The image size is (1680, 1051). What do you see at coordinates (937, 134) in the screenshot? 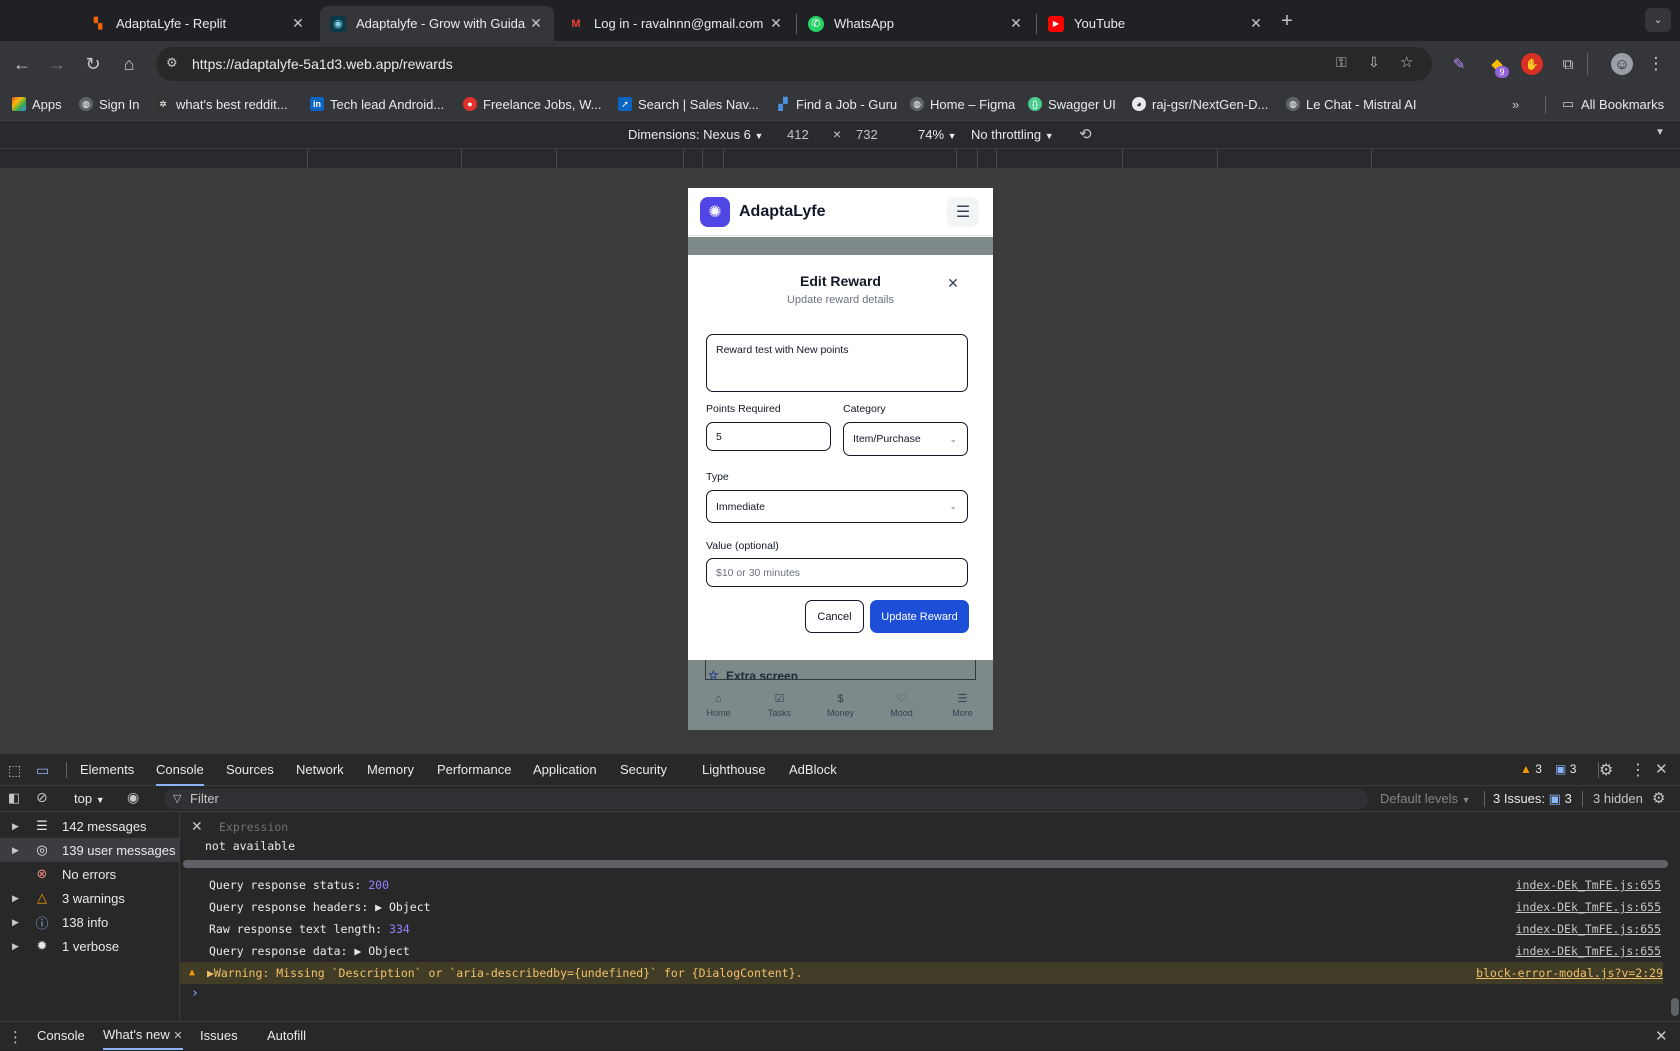
I see `zoom-select: 74% ▼` at bounding box center [937, 134].